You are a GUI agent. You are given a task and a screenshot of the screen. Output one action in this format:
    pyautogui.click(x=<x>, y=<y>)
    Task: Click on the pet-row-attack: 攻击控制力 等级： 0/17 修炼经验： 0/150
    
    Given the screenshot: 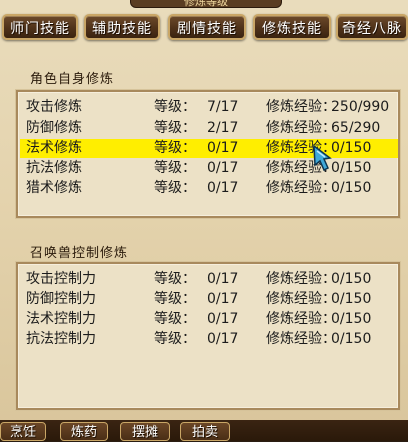 What is the action you would take?
    pyautogui.click(x=212, y=279)
    